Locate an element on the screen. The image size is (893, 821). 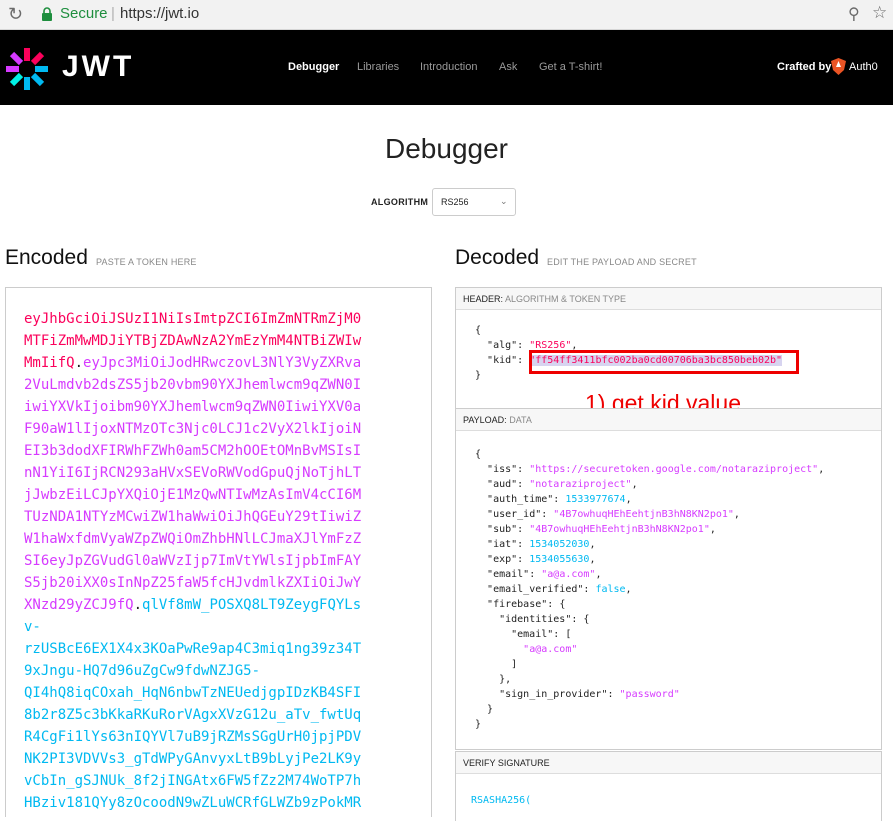
encoded-segment: S5jb20iXX0sInNpZ25faW5fcHJvdmlkZXIiOiJwY is located at coordinates (193, 583).